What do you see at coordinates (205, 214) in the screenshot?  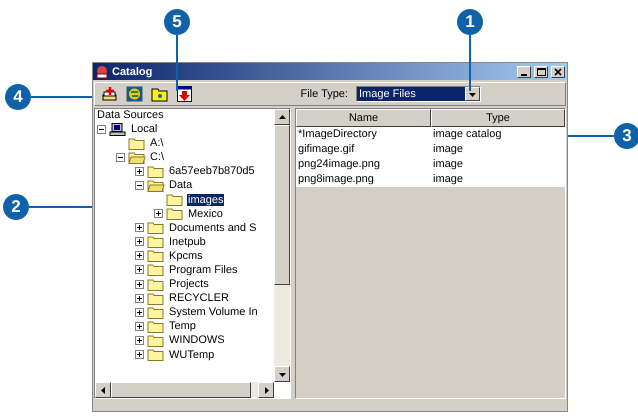 I see `tree-item: Mexico` at bounding box center [205, 214].